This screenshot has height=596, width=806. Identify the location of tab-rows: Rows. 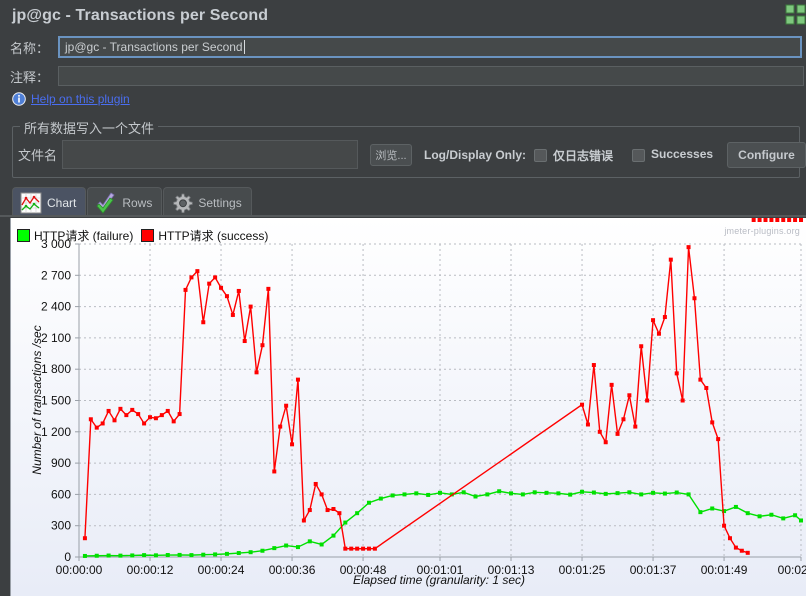
(125, 202).